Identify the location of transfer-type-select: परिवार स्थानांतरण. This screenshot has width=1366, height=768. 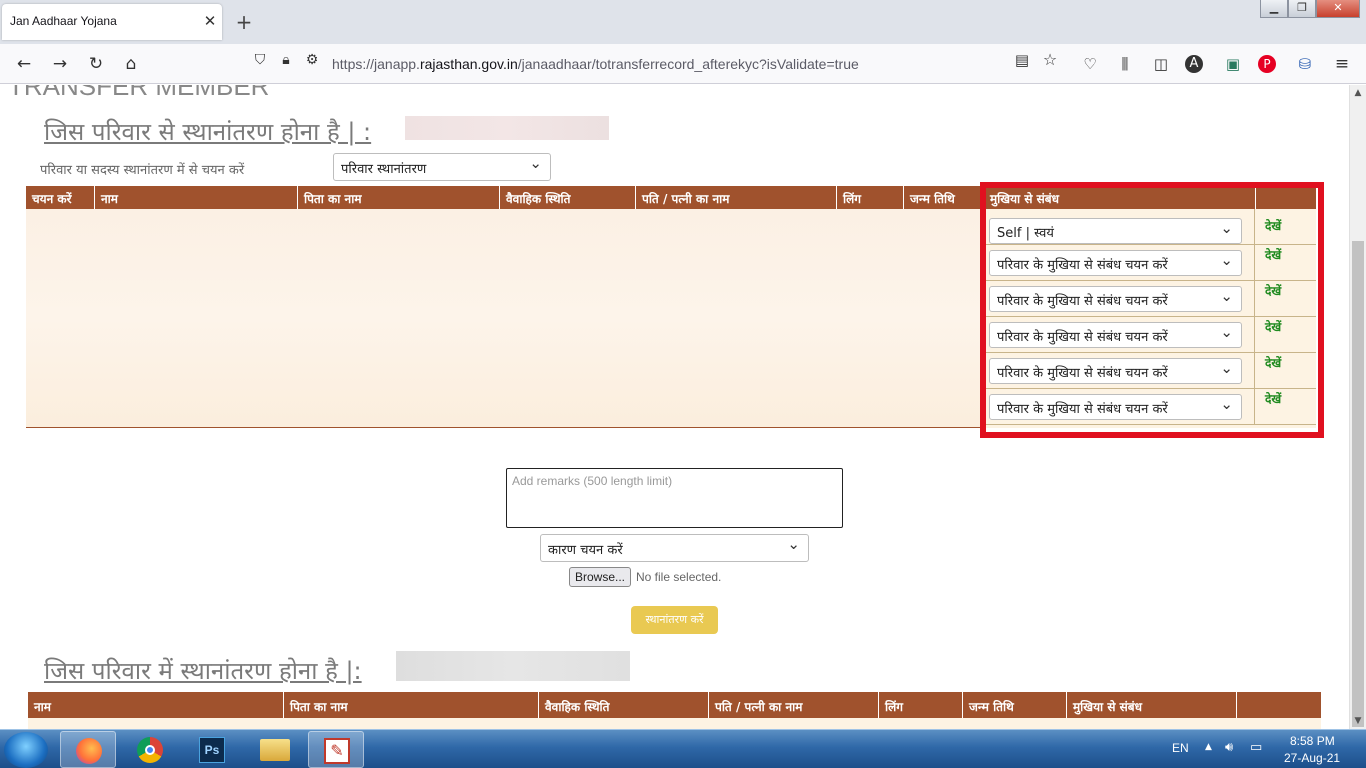
(442, 167).